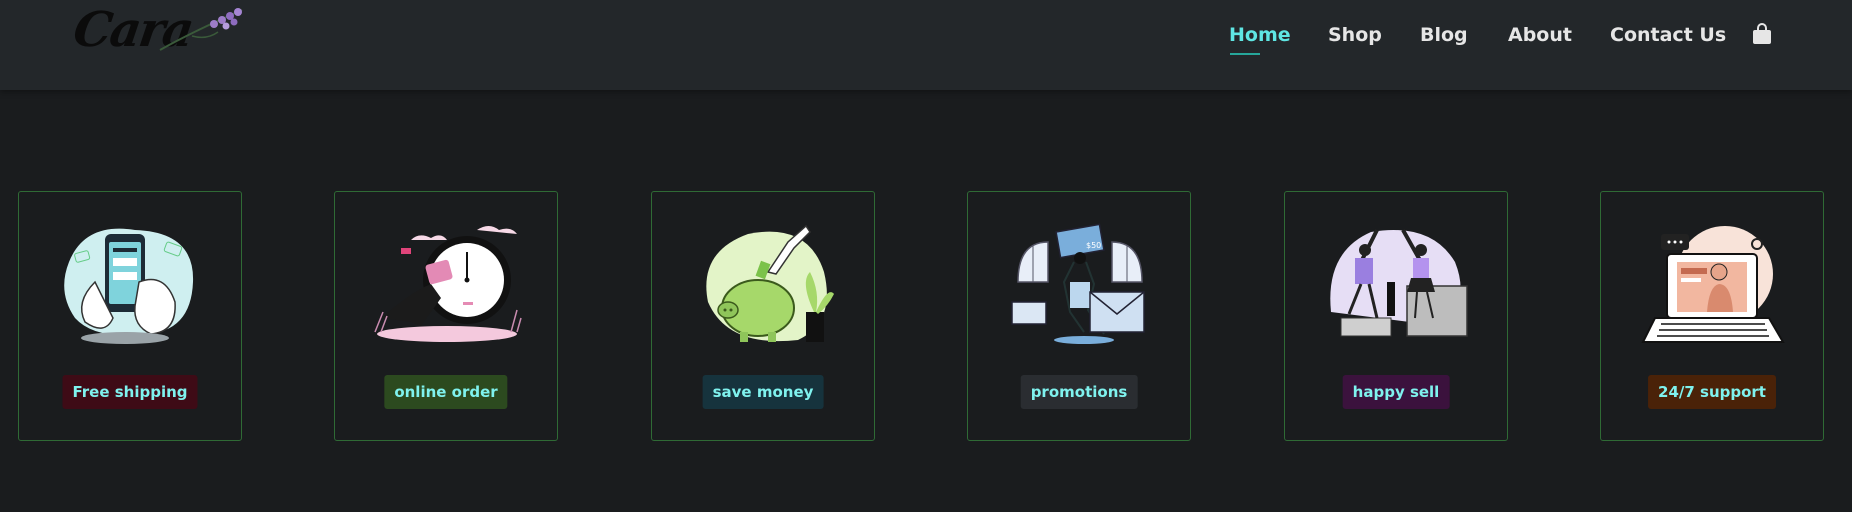  What do you see at coordinates (1444, 35) in the screenshot?
I see `nav-blog: Blog` at bounding box center [1444, 35].